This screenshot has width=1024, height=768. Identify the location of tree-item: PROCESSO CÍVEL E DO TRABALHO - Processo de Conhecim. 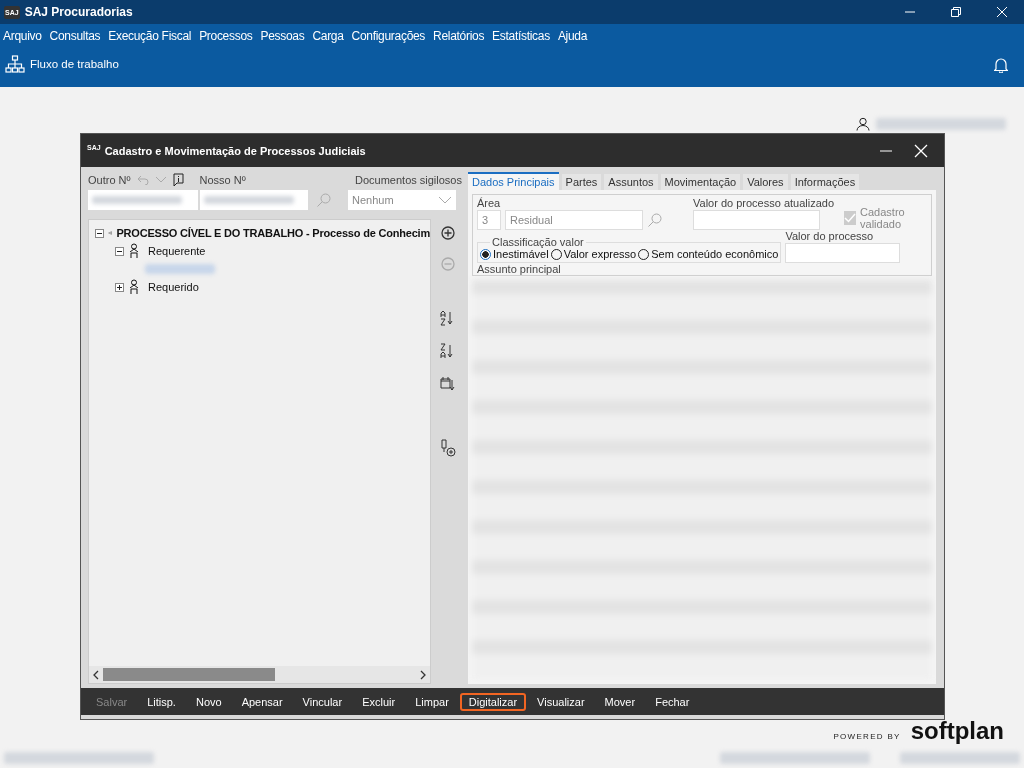
(273, 233).